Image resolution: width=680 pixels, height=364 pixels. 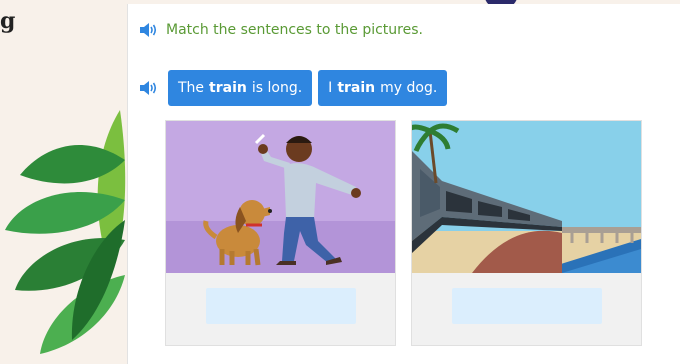 I want to click on choice-post: my dog., so click(x=409, y=88).